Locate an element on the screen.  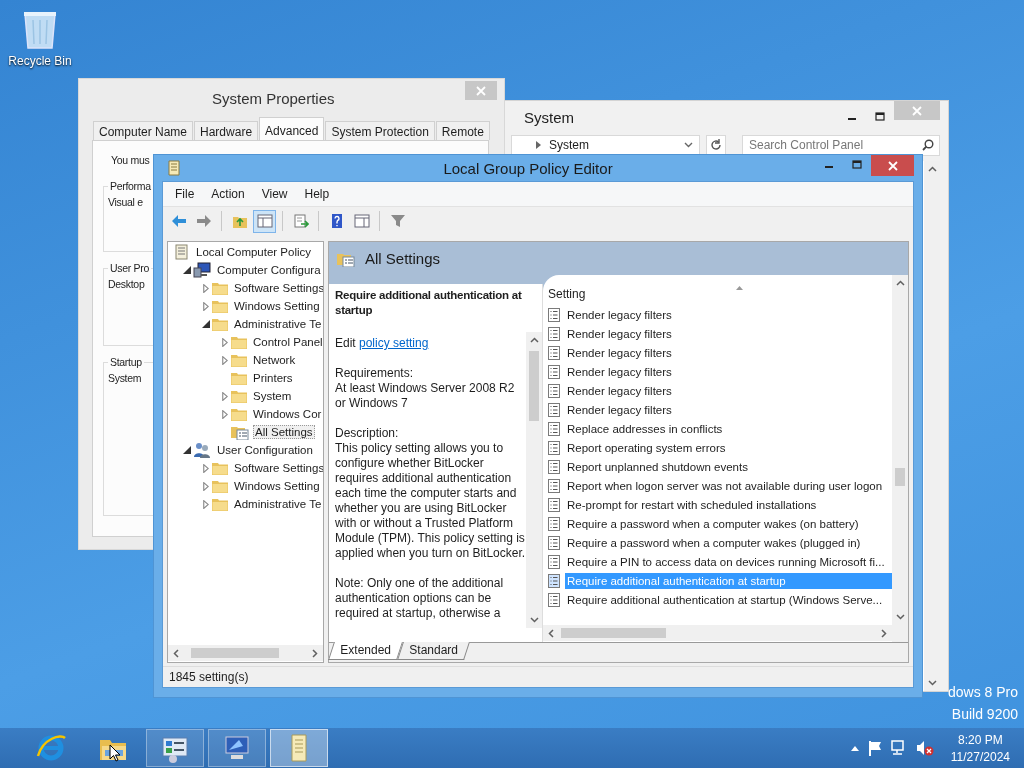
icon-label: Recycle Bin is located at coordinates (40, 61).